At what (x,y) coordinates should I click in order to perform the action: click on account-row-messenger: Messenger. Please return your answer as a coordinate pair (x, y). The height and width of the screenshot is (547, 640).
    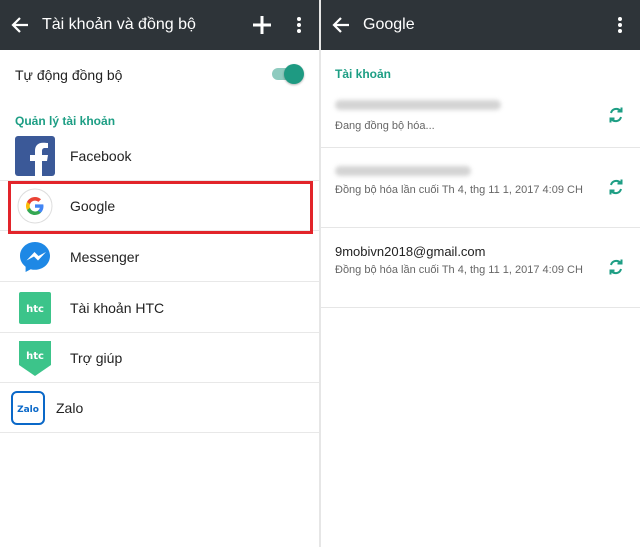
    Looking at the image, I should click on (159, 257).